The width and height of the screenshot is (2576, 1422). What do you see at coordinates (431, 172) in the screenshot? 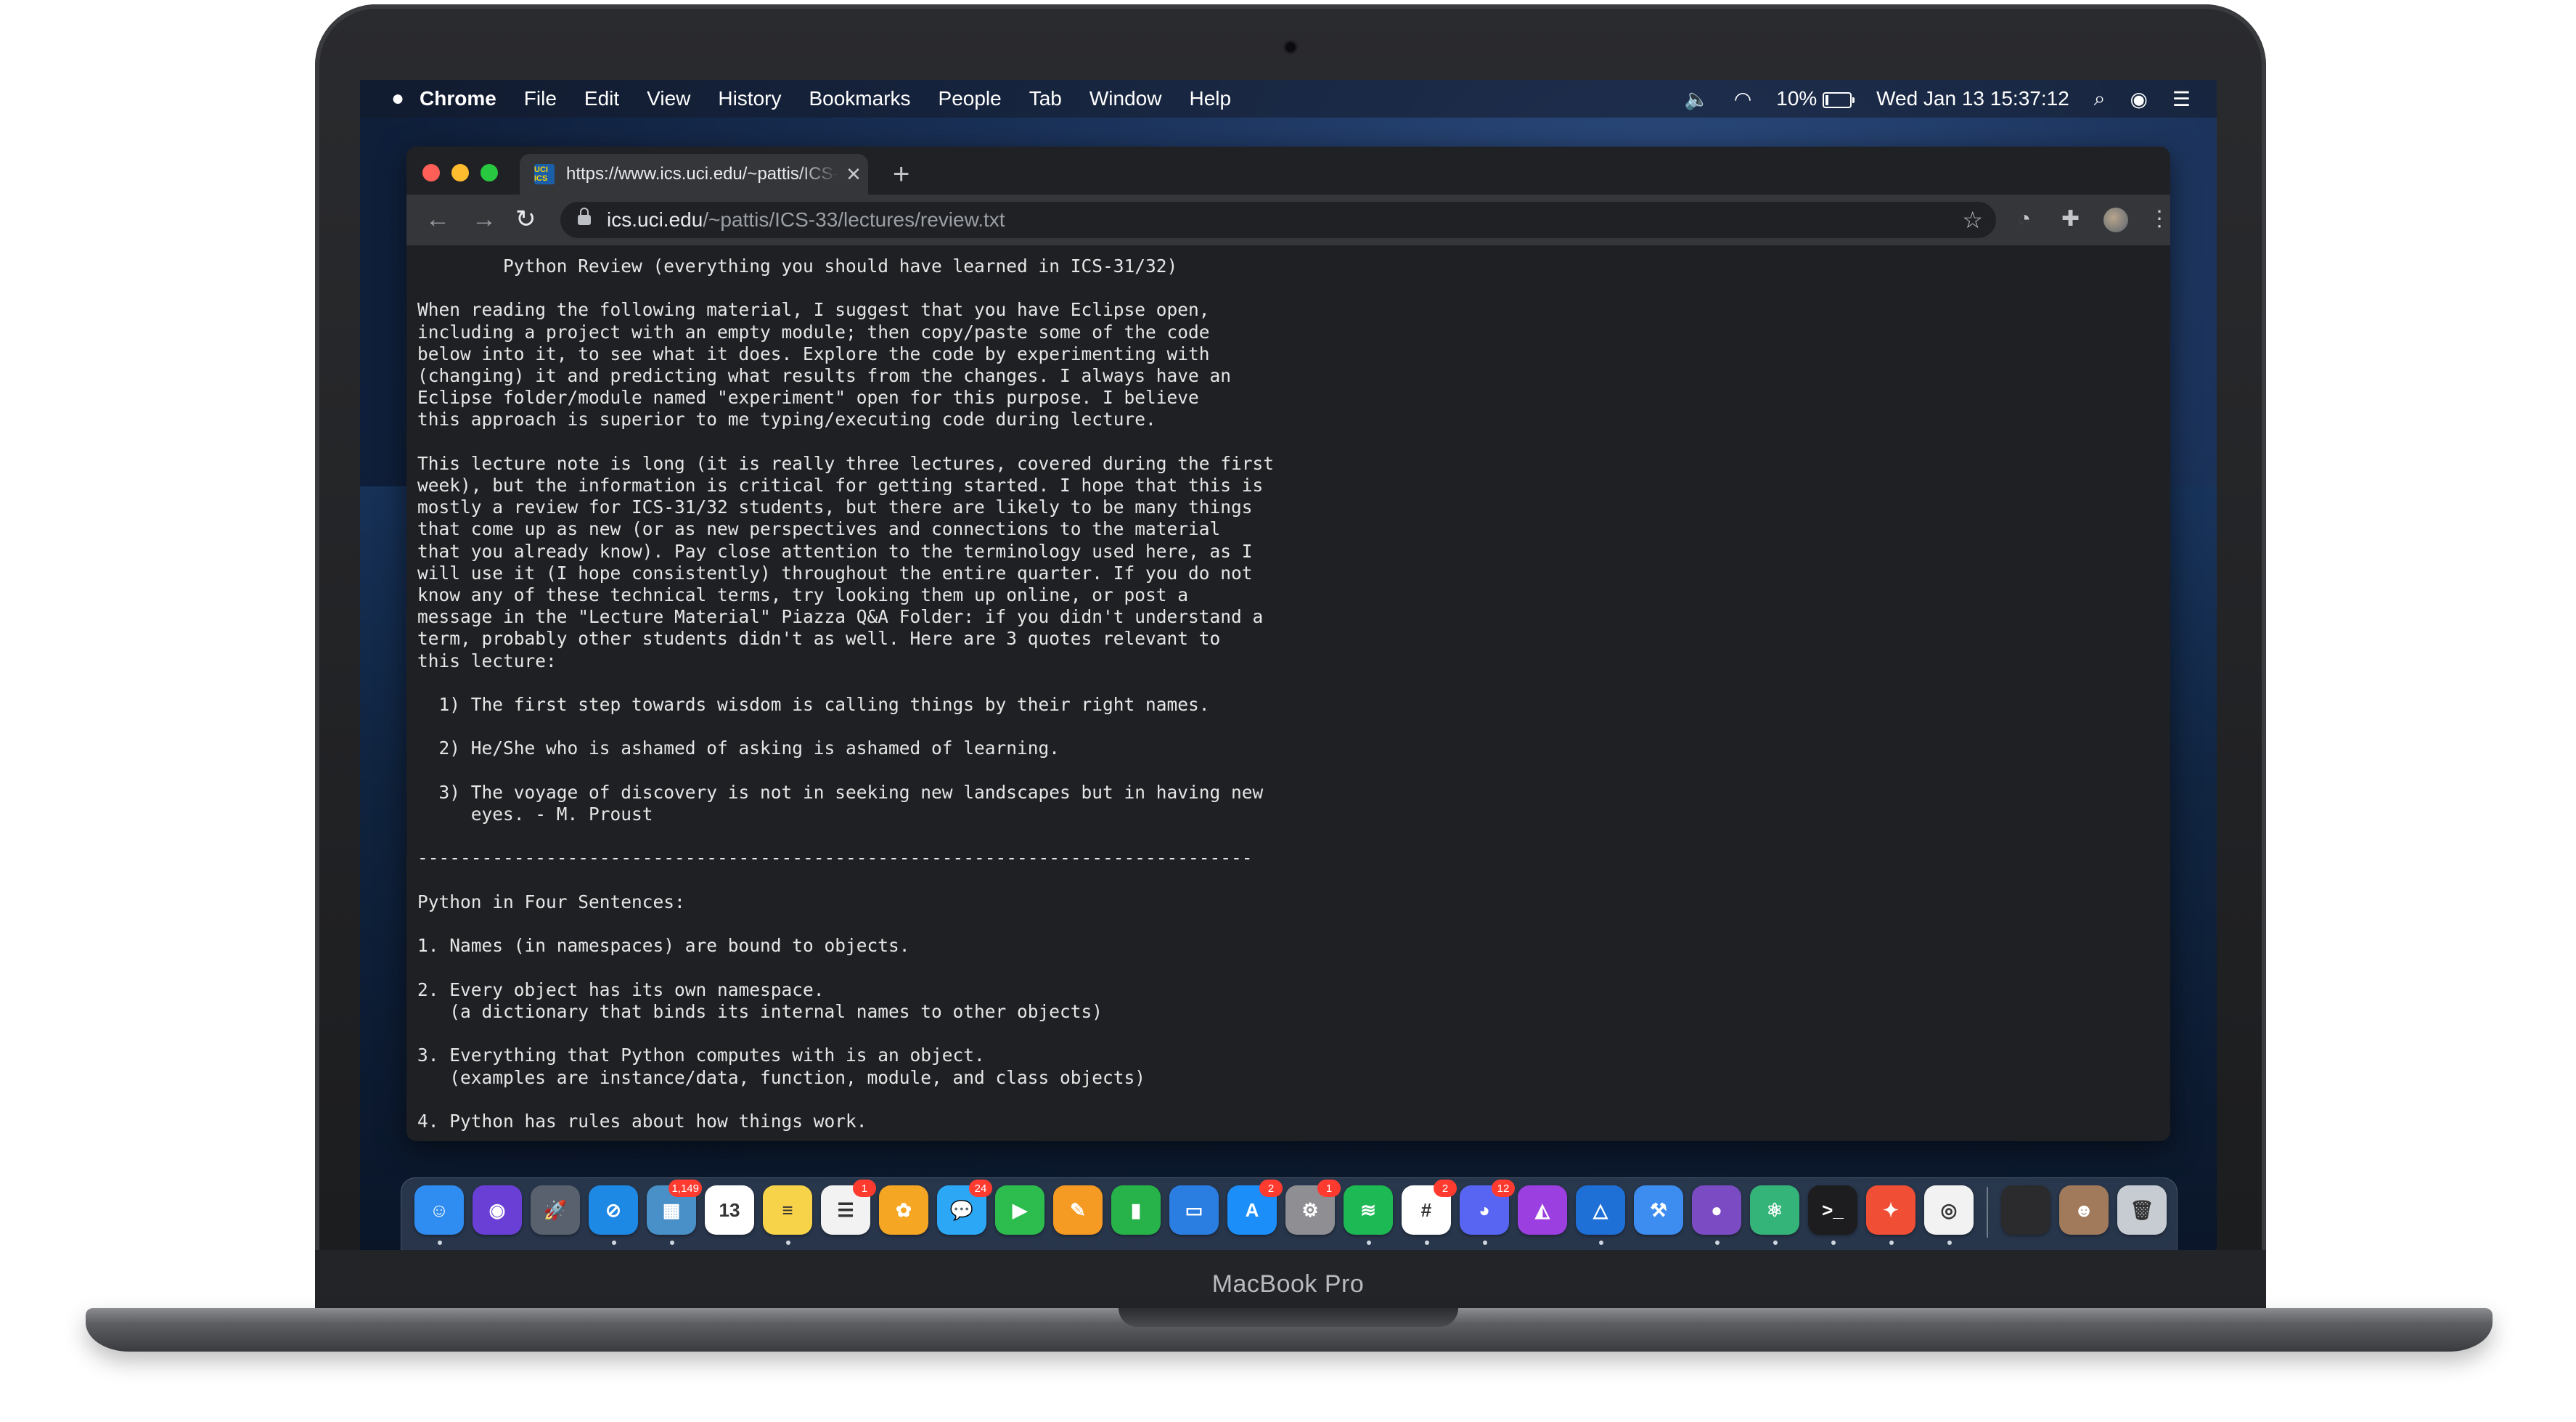
I see `close-window-button` at bounding box center [431, 172].